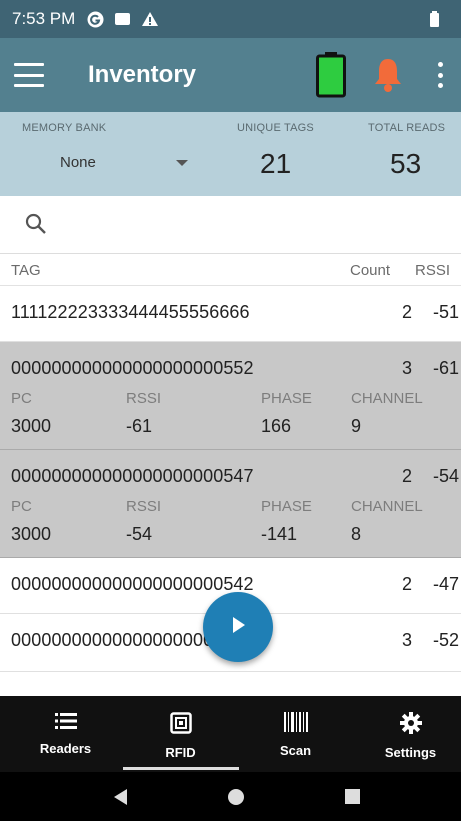 This screenshot has height=821, width=461. What do you see at coordinates (150, 19) in the screenshot?
I see `warning-icon` at bounding box center [150, 19].